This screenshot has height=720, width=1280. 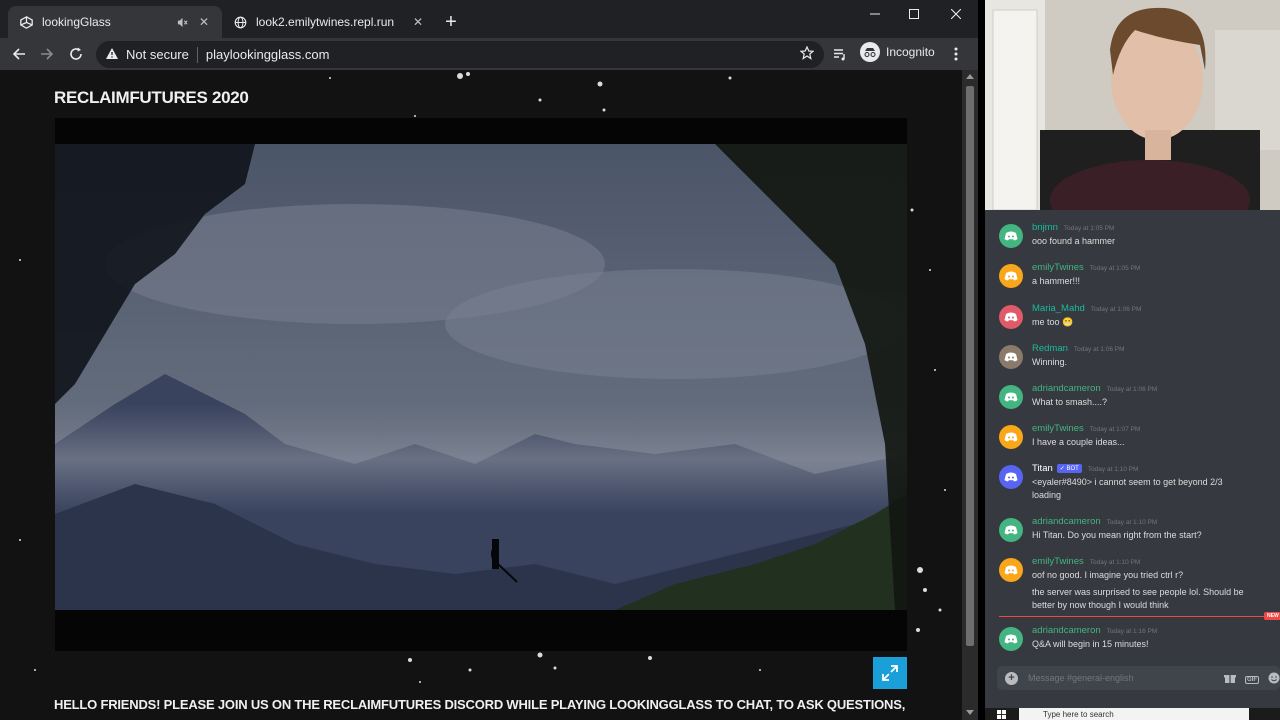 What do you see at coordinates (460, 54) in the screenshot?
I see `address-bar: Not secure playlookingglass.com` at bounding box center [460, 54].